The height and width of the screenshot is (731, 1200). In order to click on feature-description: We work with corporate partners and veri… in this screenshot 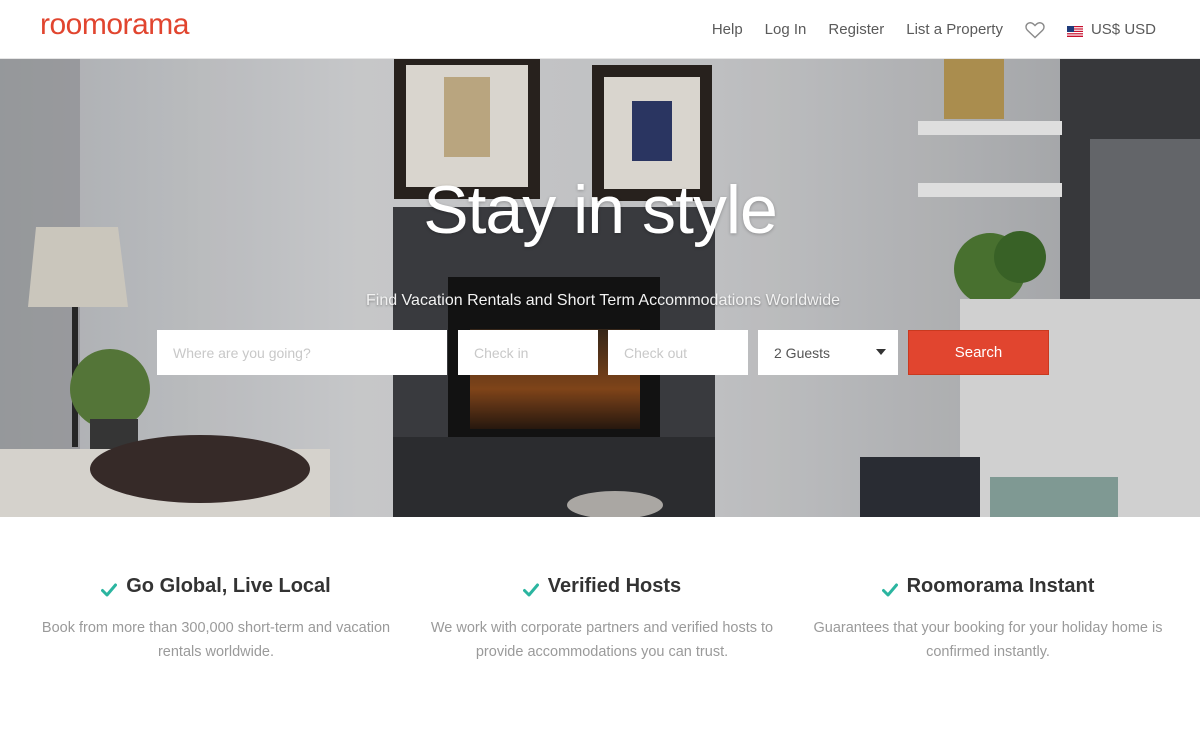, I will do `click(602, 640)`.